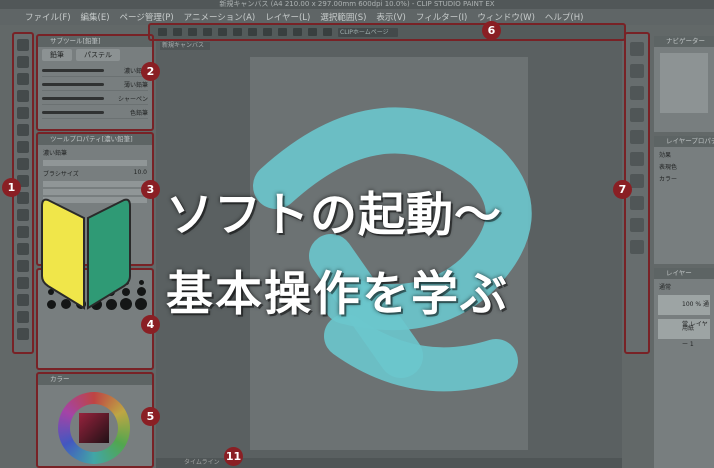 This screenshot has width=714, height=468. I want to click on callout-number: 4, so click(150, 324).